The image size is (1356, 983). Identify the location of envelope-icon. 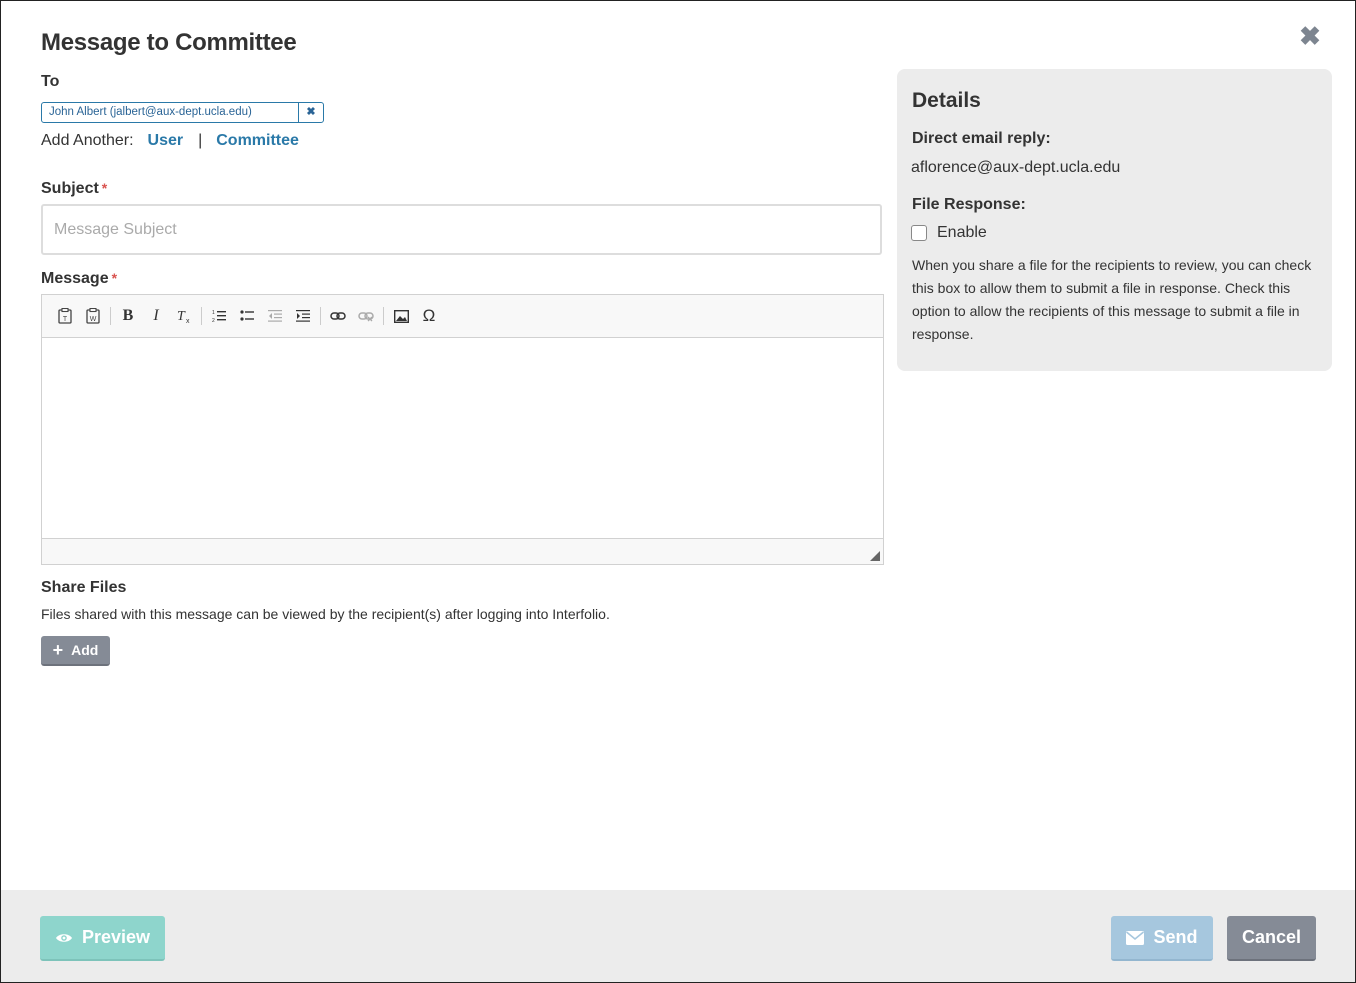
(1135, 937).